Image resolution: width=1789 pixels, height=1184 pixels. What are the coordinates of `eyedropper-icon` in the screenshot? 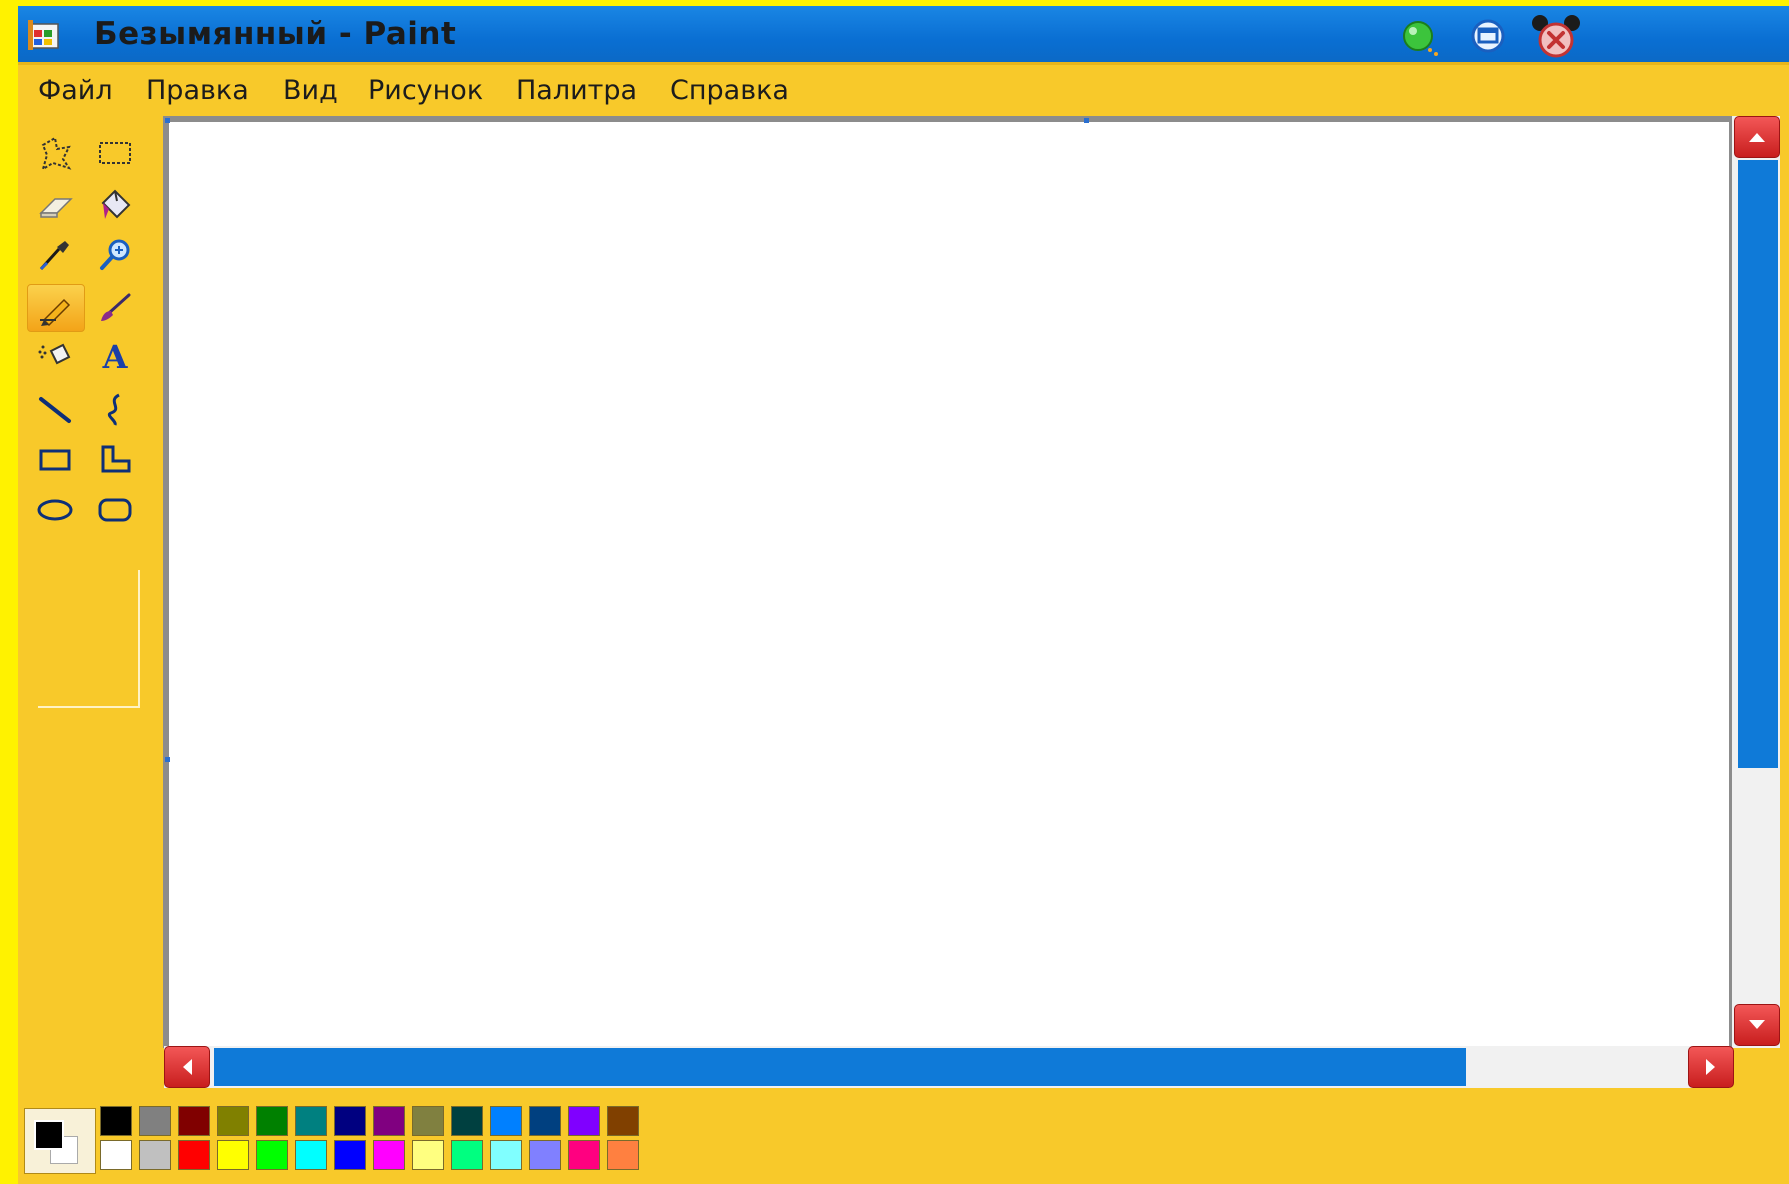 It's located at (54, 256).